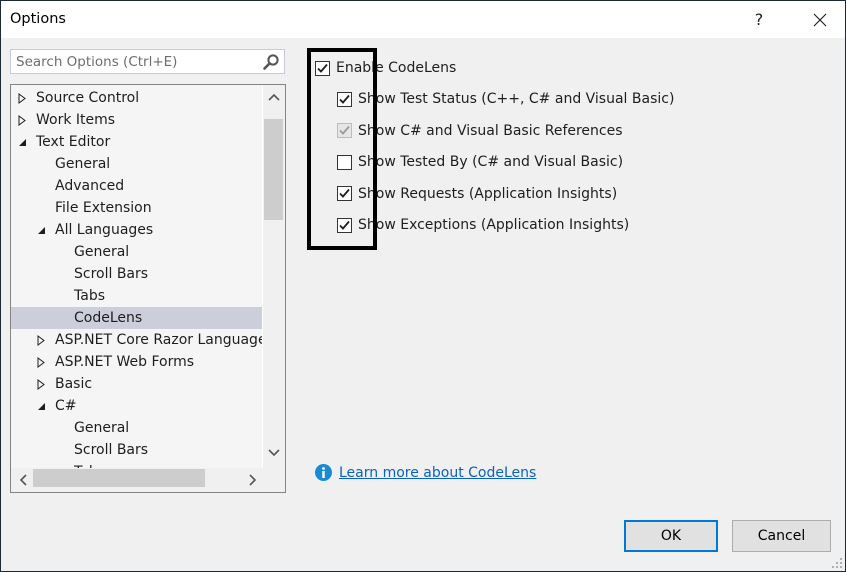  I want to click on checkbox-label: Enable CodeLens, so click(396, 68).